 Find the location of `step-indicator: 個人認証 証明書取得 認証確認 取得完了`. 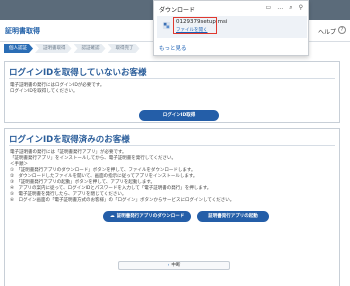

step-indicator: 個人認証 証明書取得 認証確認 取得完了 is located at coordinates (73, 48).